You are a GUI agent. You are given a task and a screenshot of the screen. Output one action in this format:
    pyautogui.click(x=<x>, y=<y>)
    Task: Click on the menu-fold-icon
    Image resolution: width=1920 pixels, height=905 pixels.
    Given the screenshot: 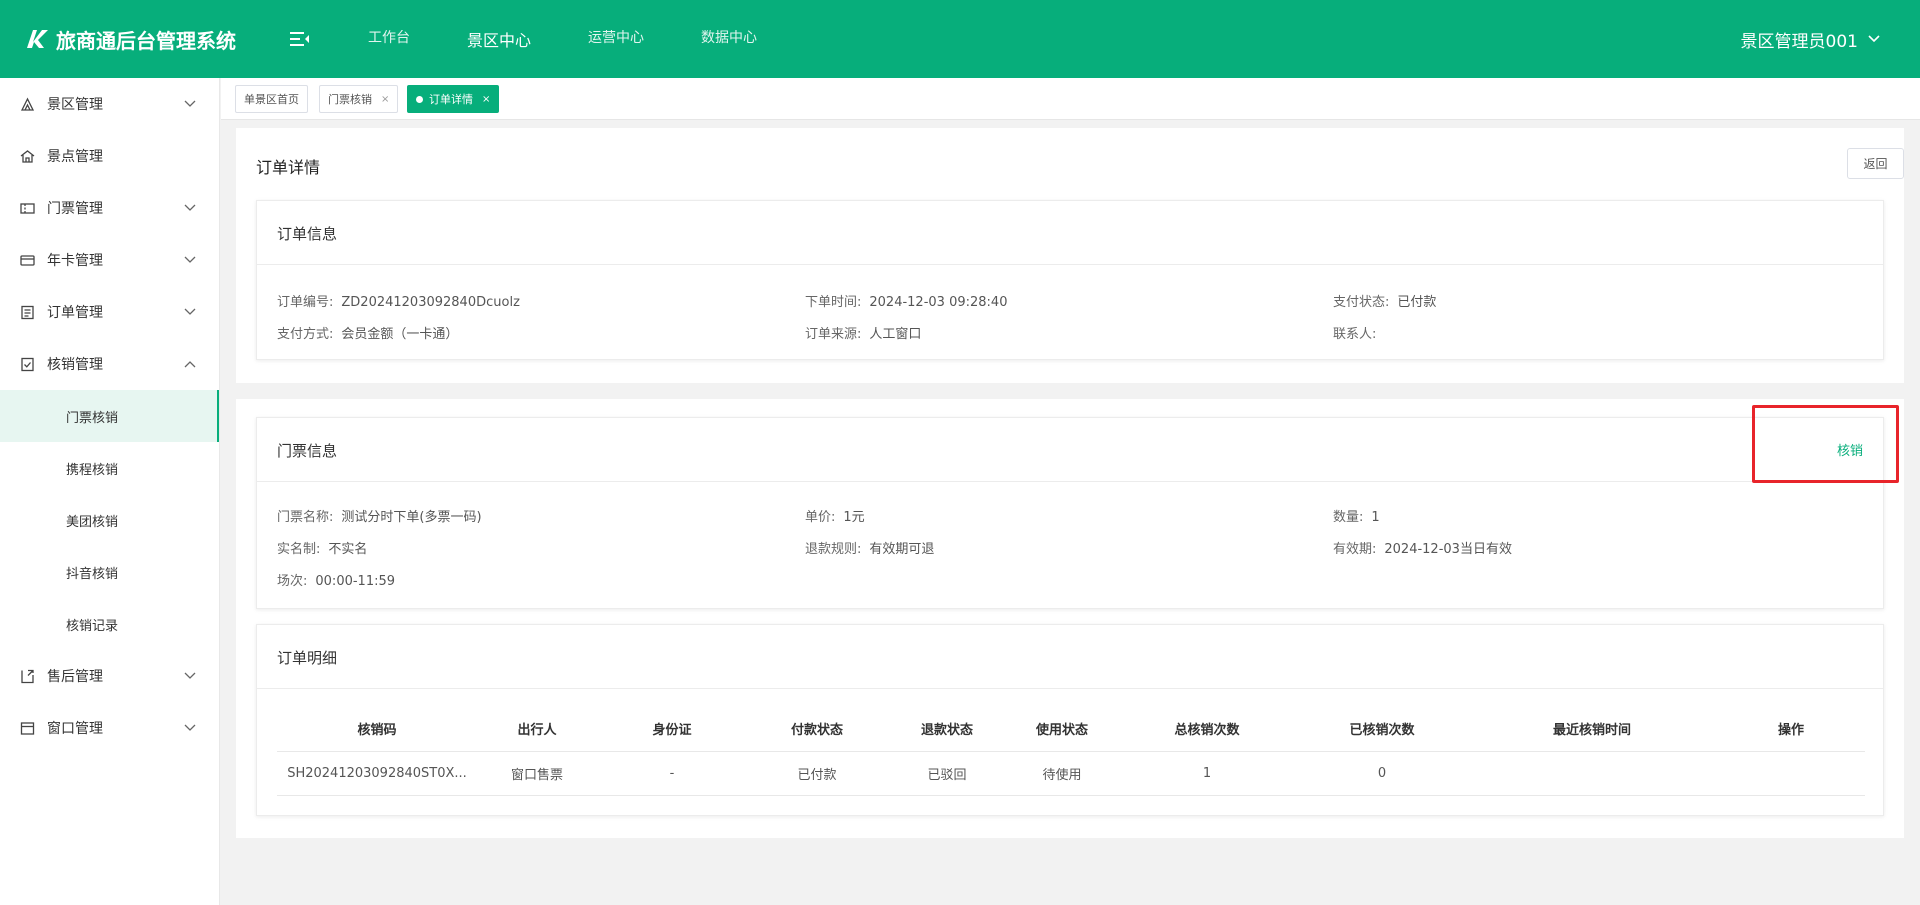 What is the action you would take?
    pyautogui.click(x=300, y=39)
    